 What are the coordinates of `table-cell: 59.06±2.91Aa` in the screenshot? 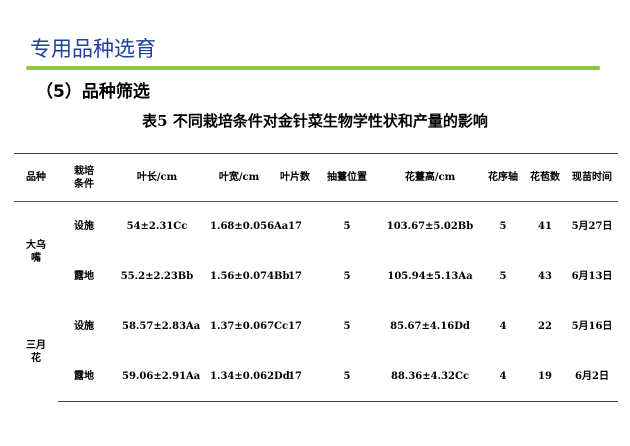 It's located at (157, 376).